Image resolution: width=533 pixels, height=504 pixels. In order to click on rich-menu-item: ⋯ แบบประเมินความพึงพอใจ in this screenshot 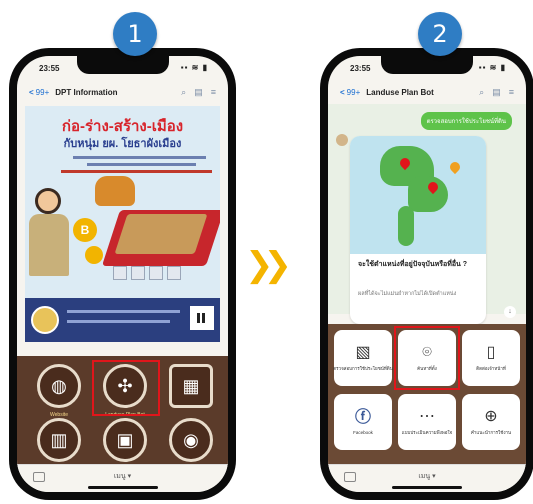, I will do `click(427, 422)`.